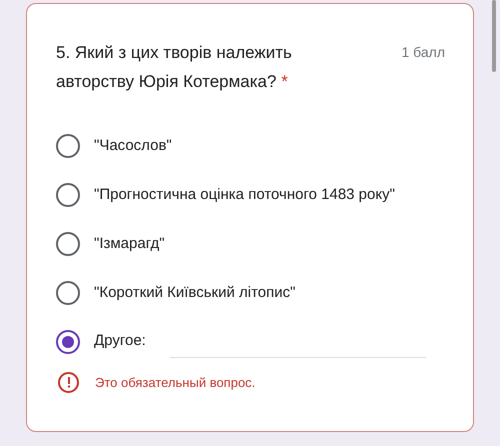 Image resolution: width=500 pixels, height=446 pixels. Describe the element at coordinates (133, 146) in the screenshot. I see `option-label: "Часослов"` at that location.